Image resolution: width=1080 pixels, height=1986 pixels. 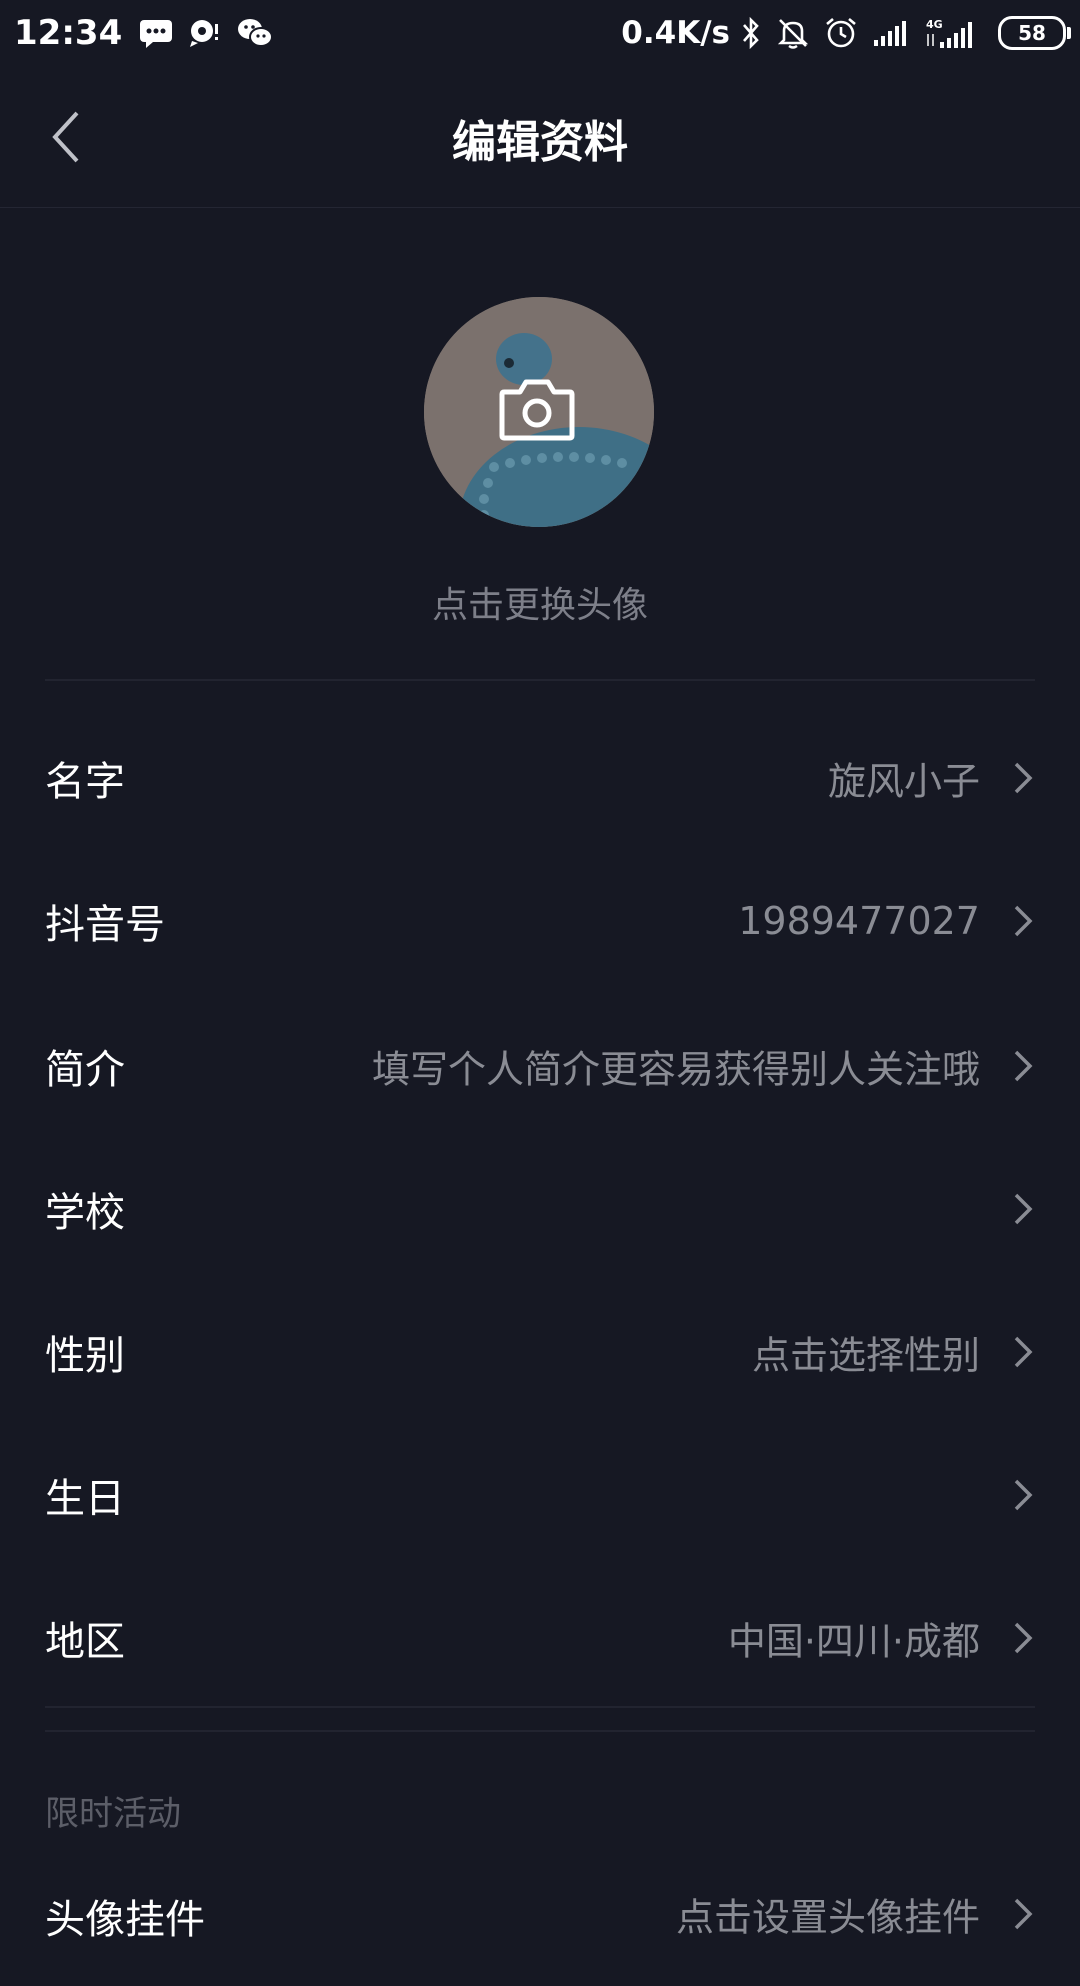 I want to click on status-bar-left: 12:34, so click(x=151, y=33).